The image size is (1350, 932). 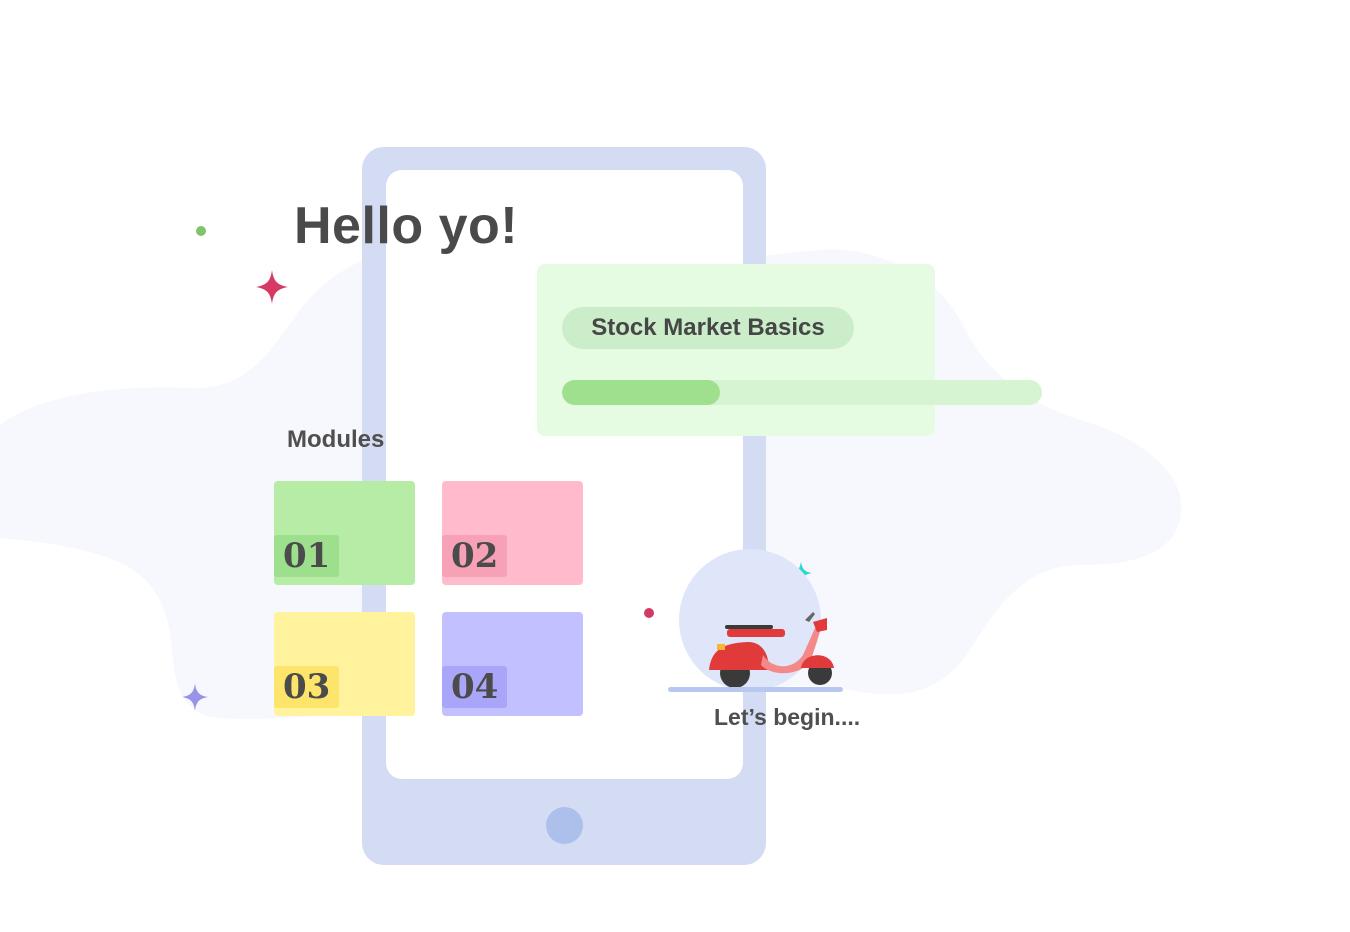 What do you see at coordinates (475, 556) in the screenshot?
I see `module-number: 02` at bounding box center [475, 556].